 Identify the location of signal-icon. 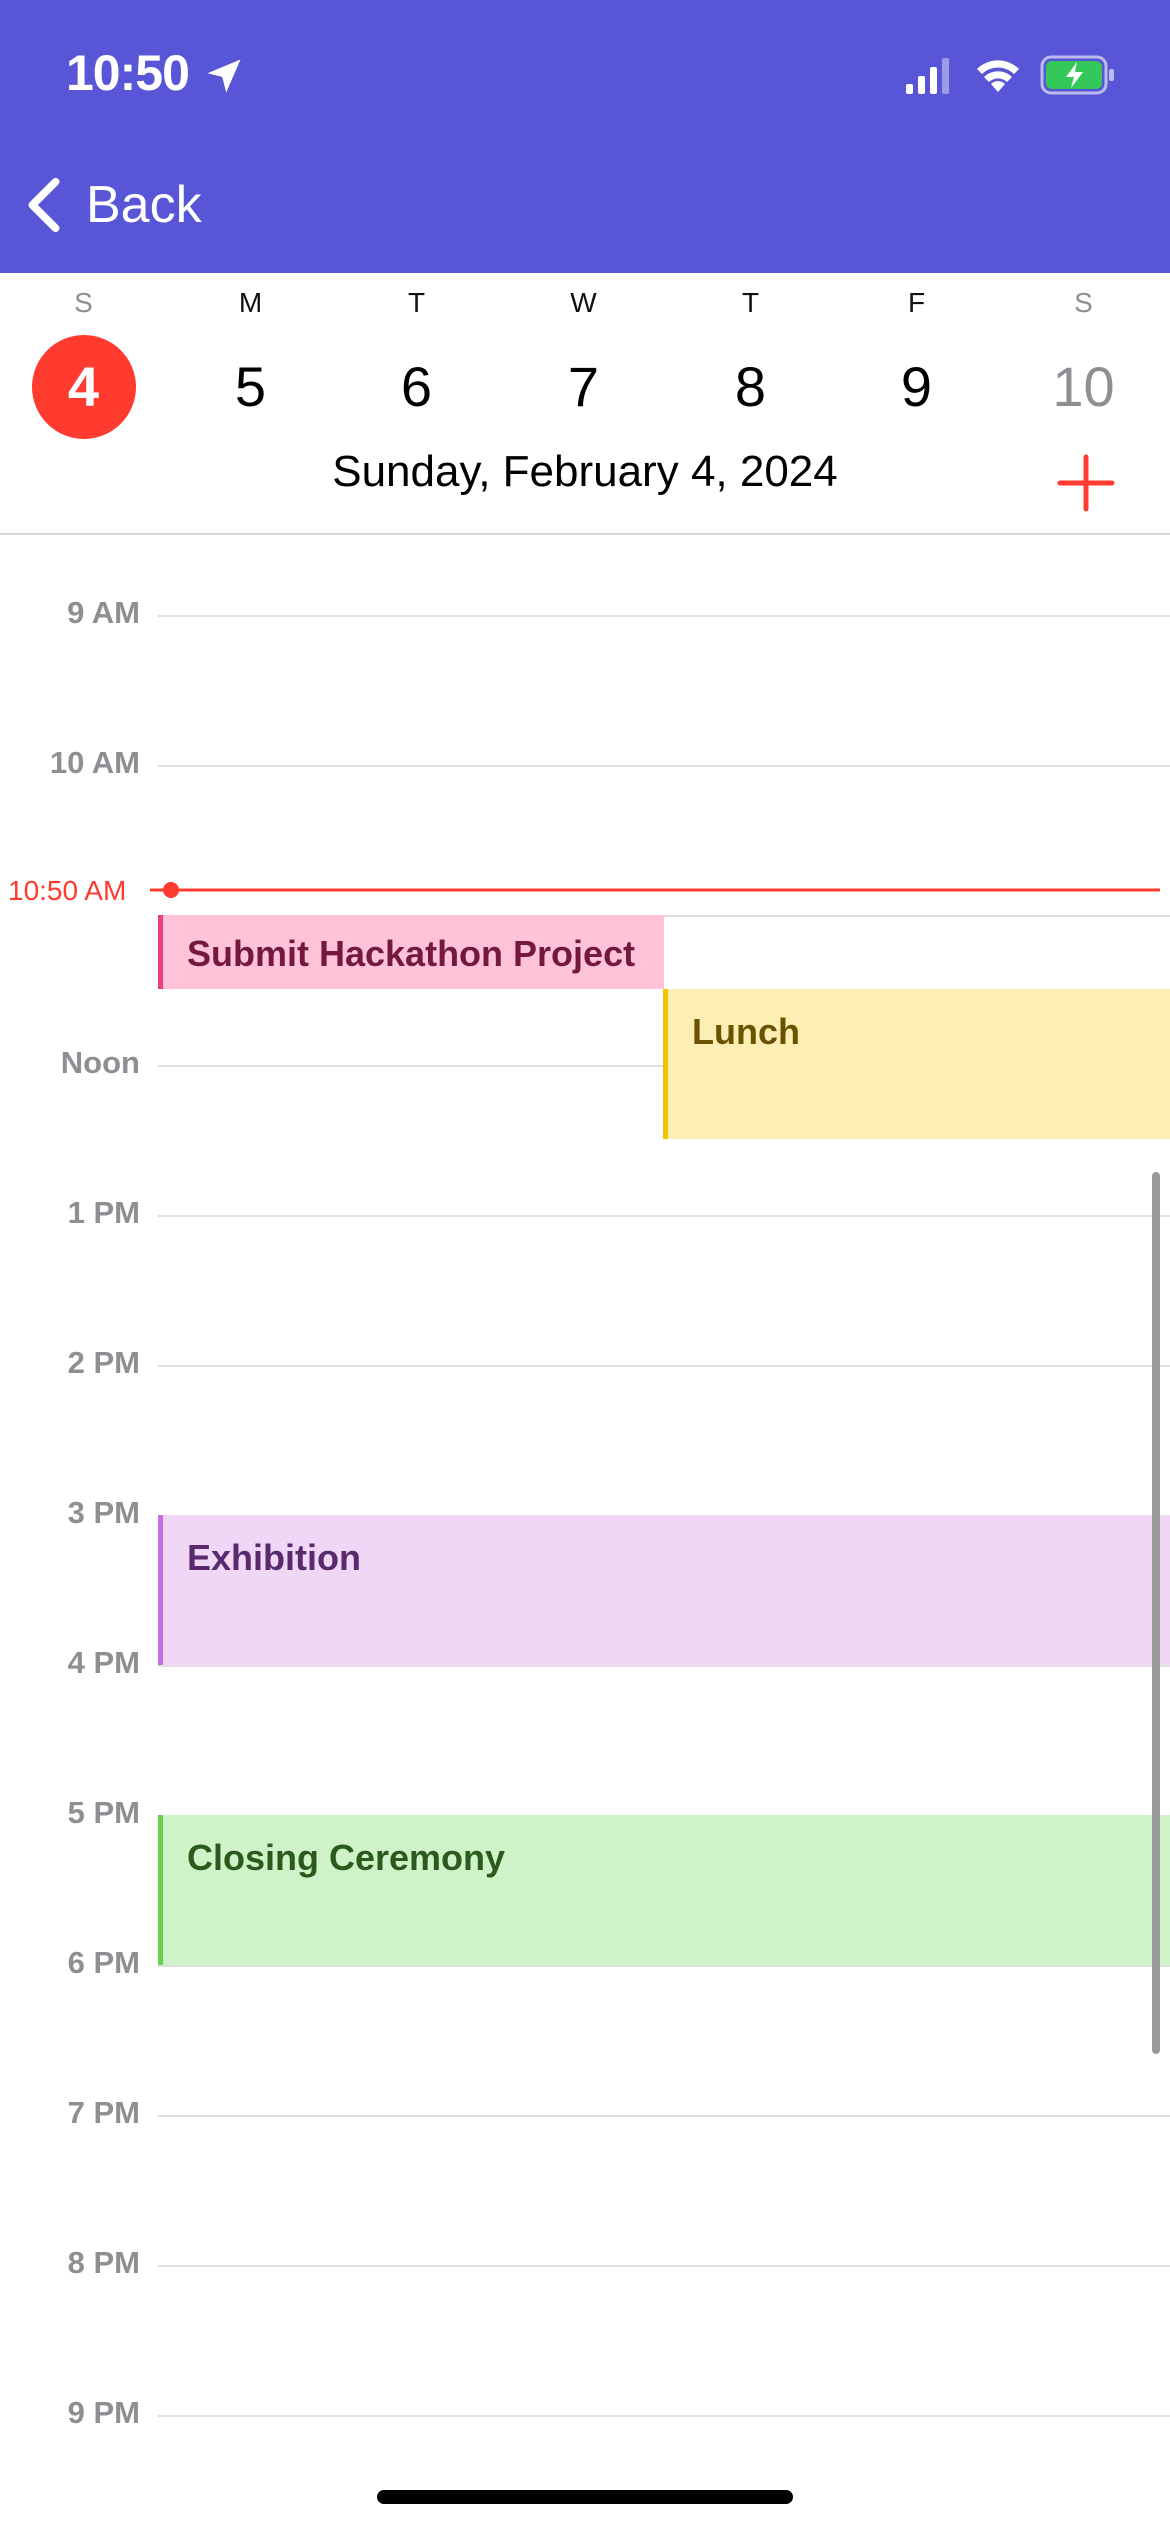
(927, 76).